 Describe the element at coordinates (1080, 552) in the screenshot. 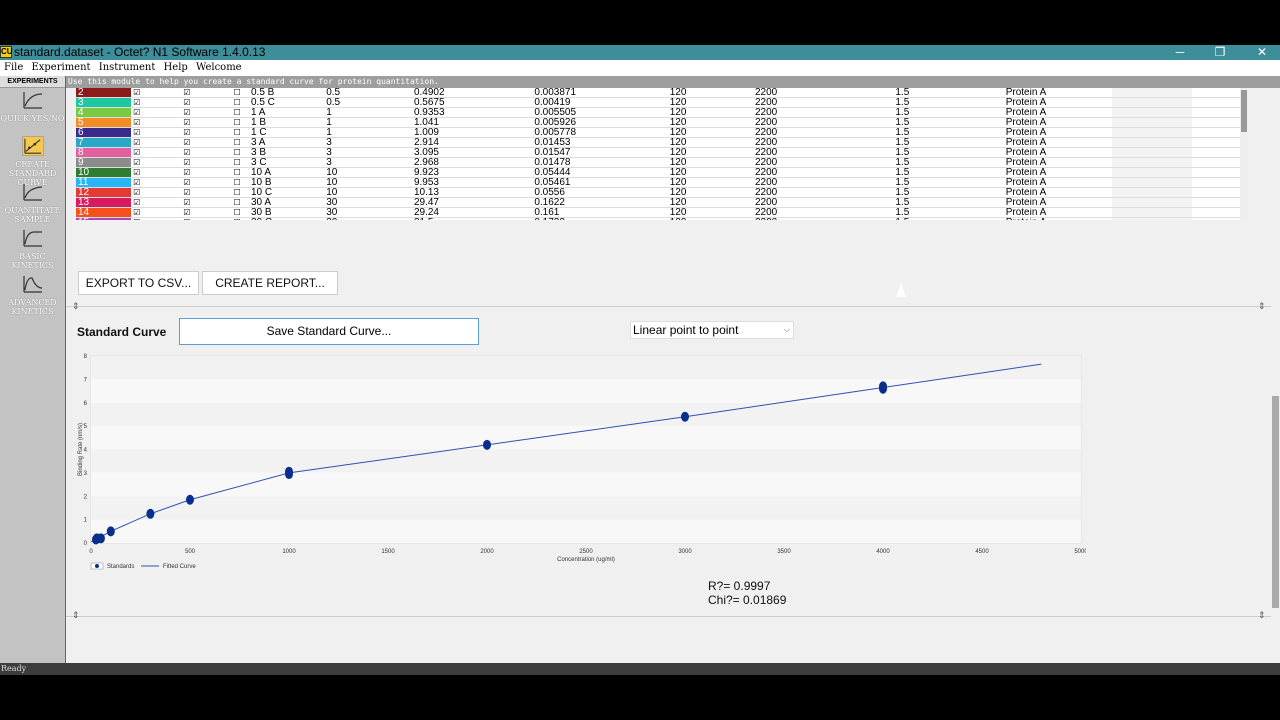

I see `x-tick-label: 5000` at that location.